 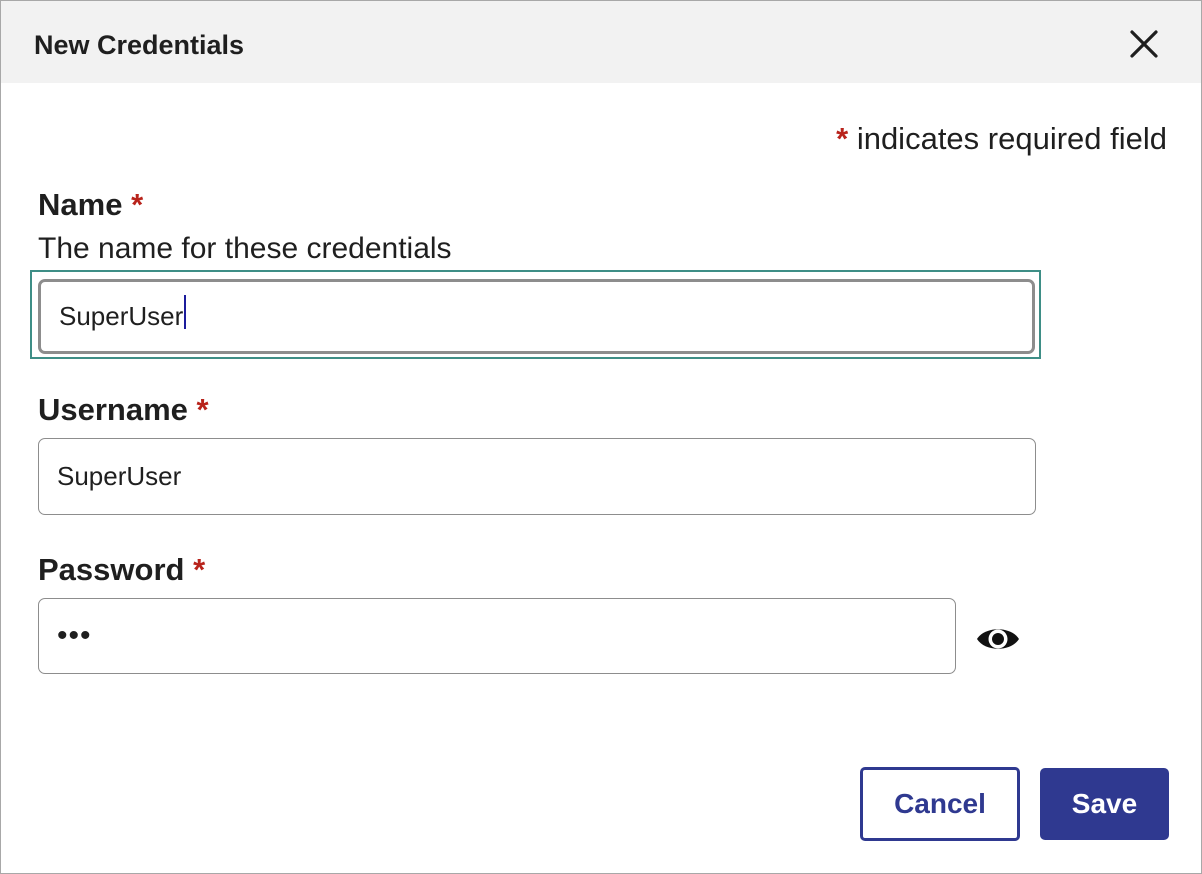 What do you see at coordinates (113, 409) in the screenshot?
I see `username-label-text: Username` at bounding box center [113, 409].